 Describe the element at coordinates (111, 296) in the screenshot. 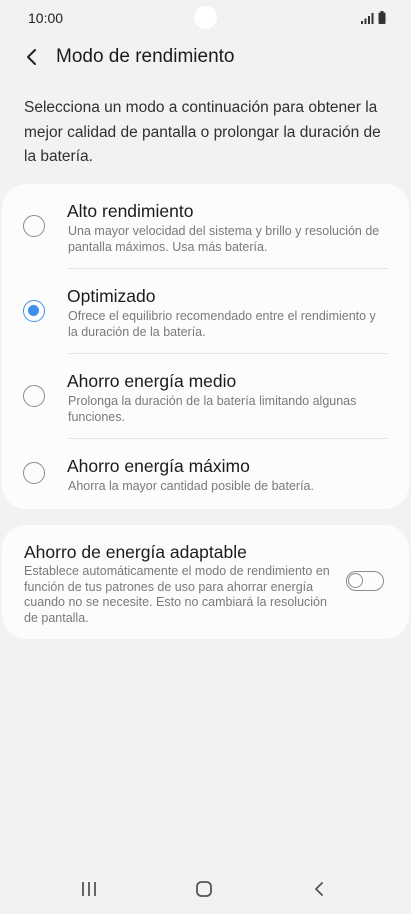

I see `mode-title: Optimizado` at that location.